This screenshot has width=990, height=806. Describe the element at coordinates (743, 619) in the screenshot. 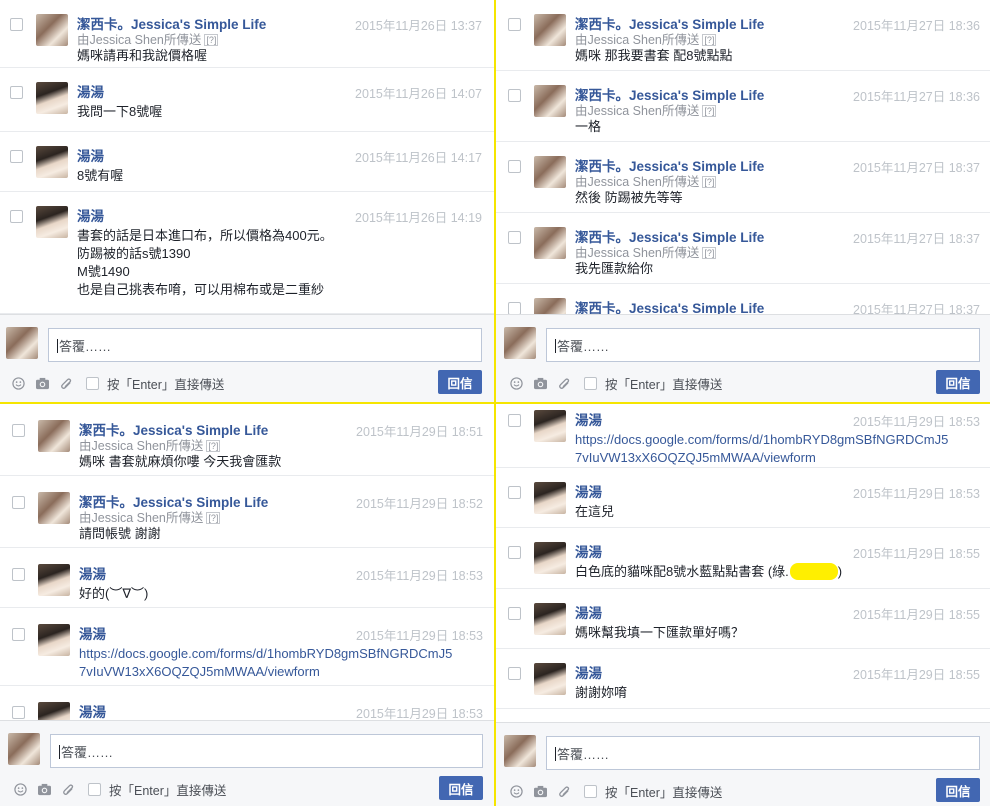

I see `message-row: 湯湯 2015年11月29日 18:55 媽咪幫我填一下匯款單好嗎？` at that location.